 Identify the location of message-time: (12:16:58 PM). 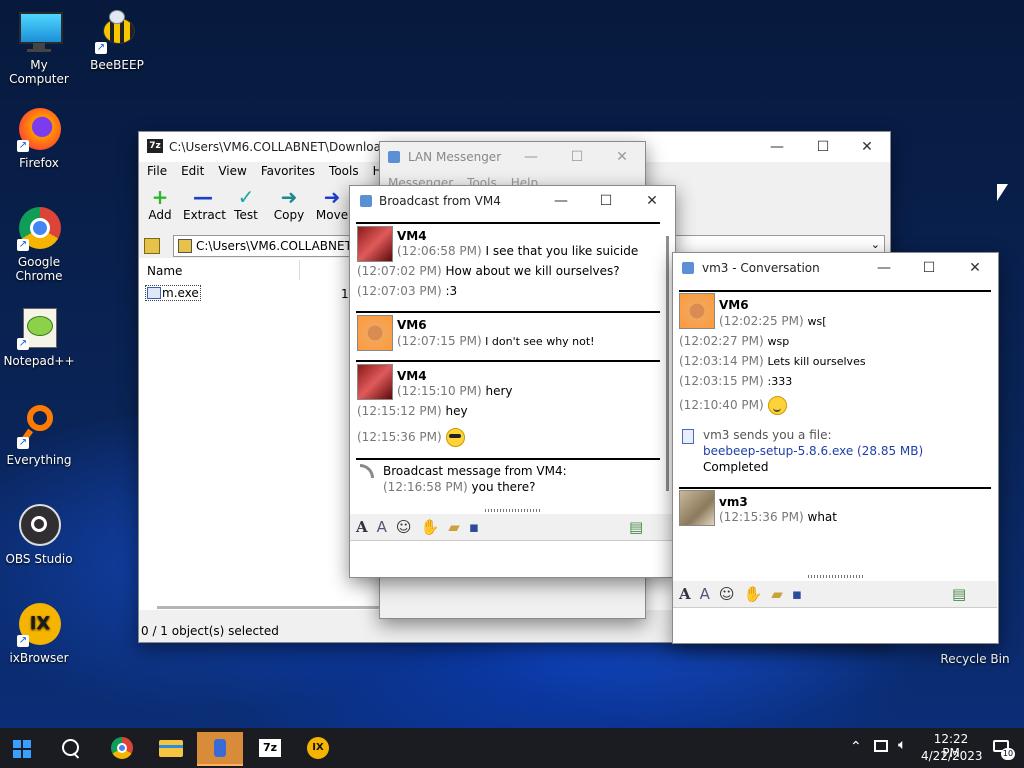
(425, 487).